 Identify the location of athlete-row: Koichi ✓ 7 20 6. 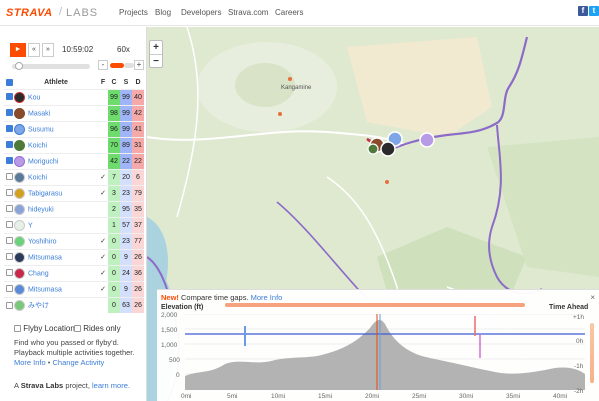
(74, 176).